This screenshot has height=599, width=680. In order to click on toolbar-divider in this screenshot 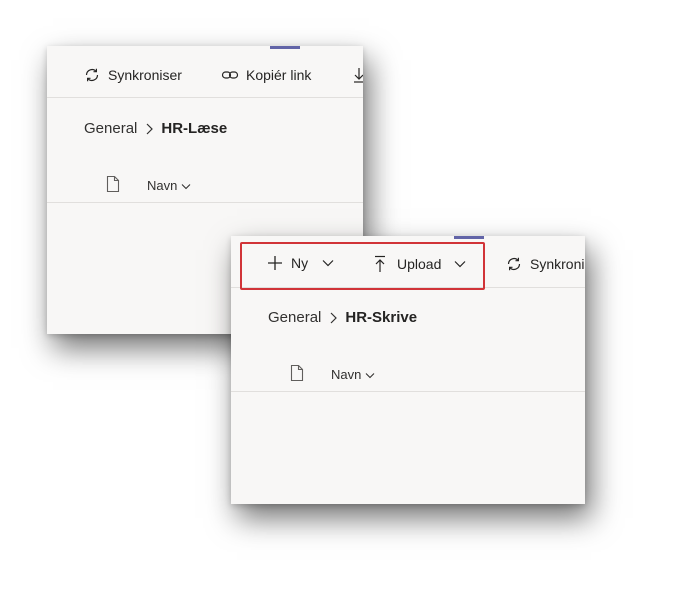, I will do `click(205, 97)`.